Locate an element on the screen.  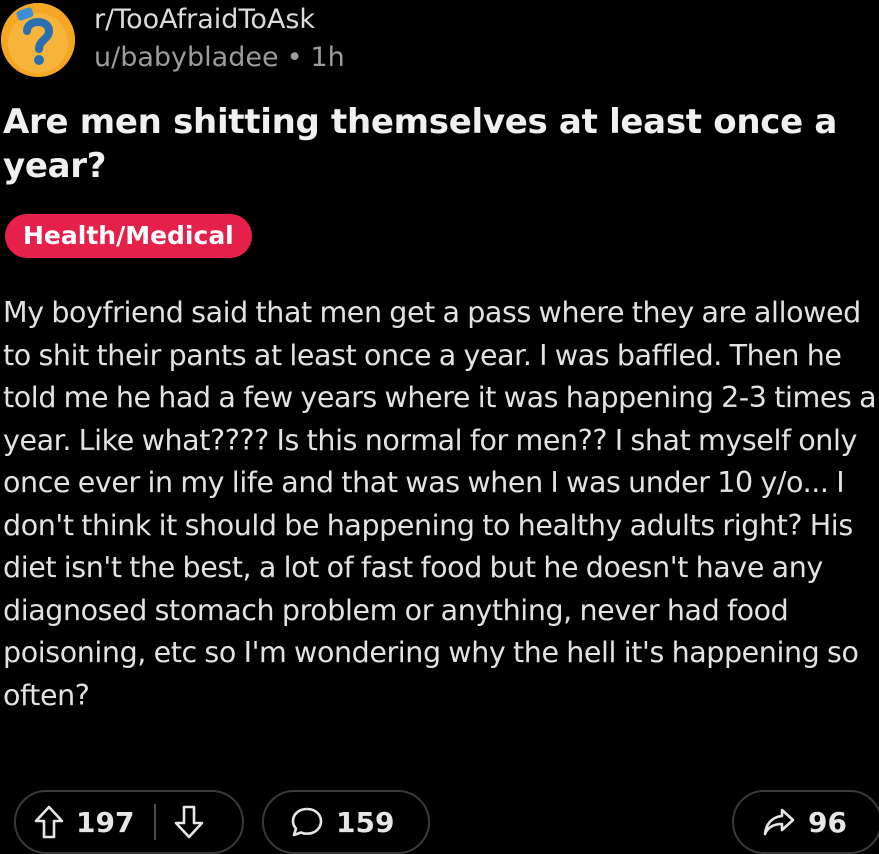
share-arrow-icon is located at coordinates (779, 822).